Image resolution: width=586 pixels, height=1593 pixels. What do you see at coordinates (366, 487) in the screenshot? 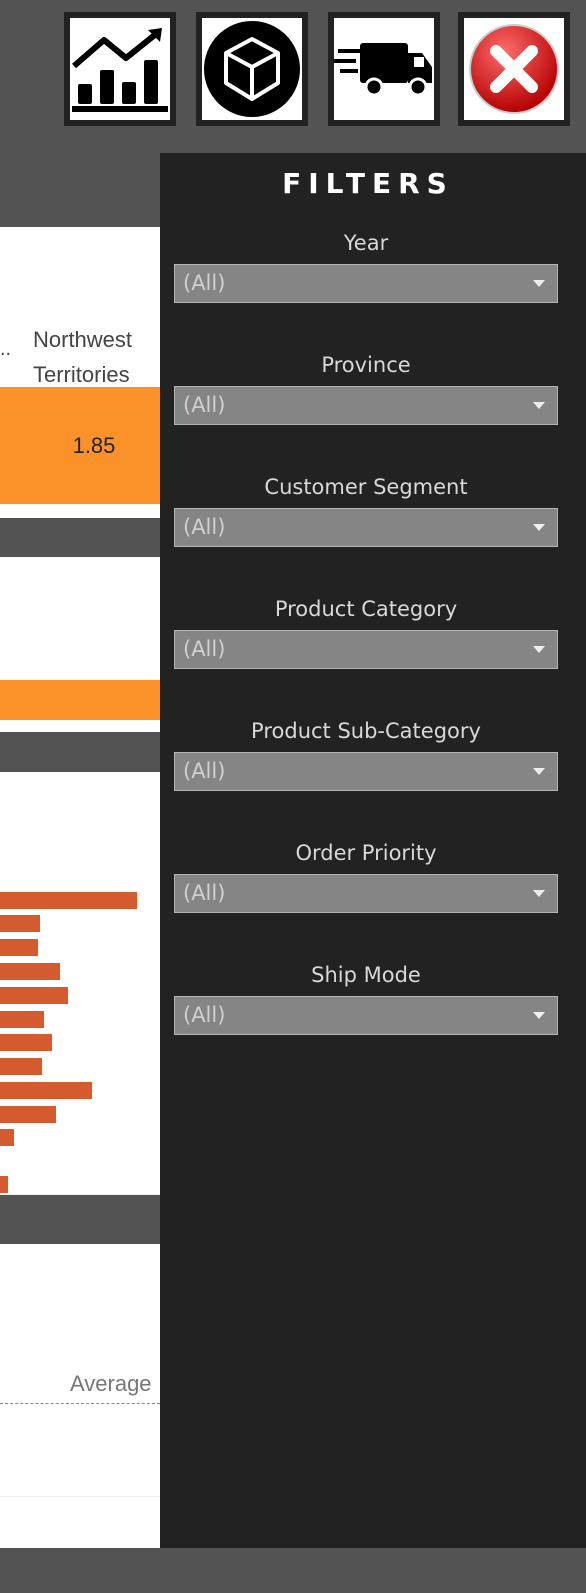
I see `filter-label-customer-segment: Customer Segment` at bounding box center [366, 487].